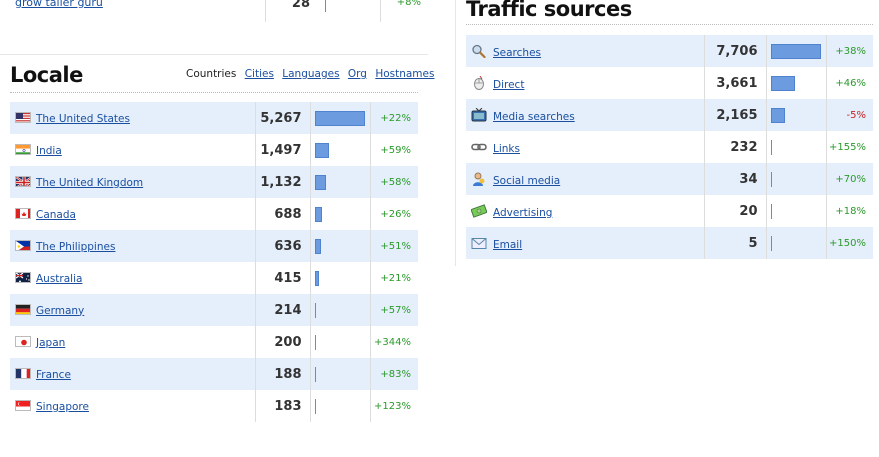 The image size is (879, 457). I want to click on magnifier-icon, so click(479, 51).